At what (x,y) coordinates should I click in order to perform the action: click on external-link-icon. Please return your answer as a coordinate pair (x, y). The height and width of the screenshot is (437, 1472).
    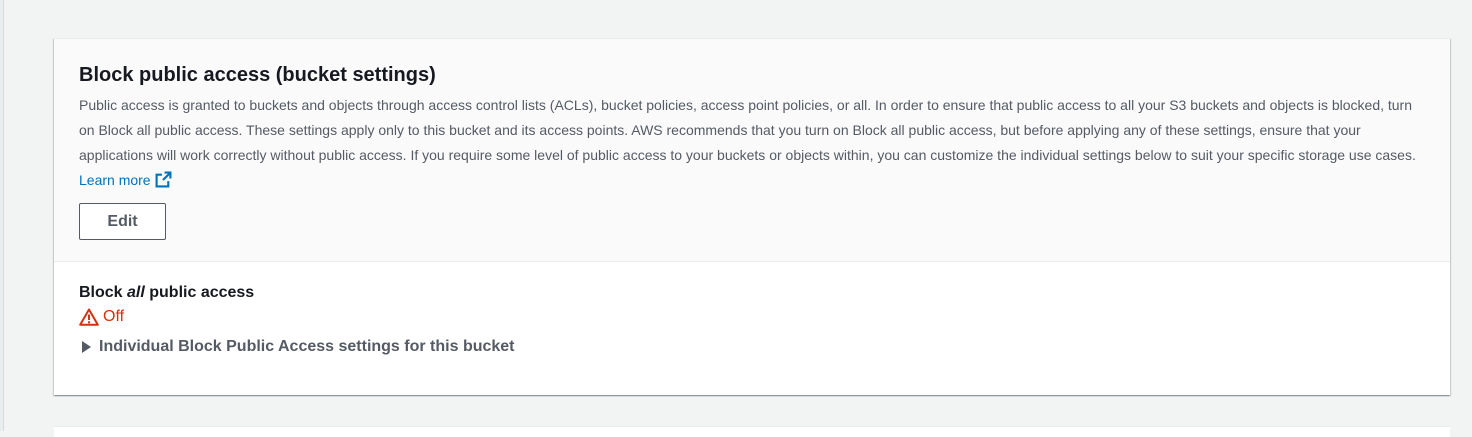
    Looking at the image, I should click on (163, 179).